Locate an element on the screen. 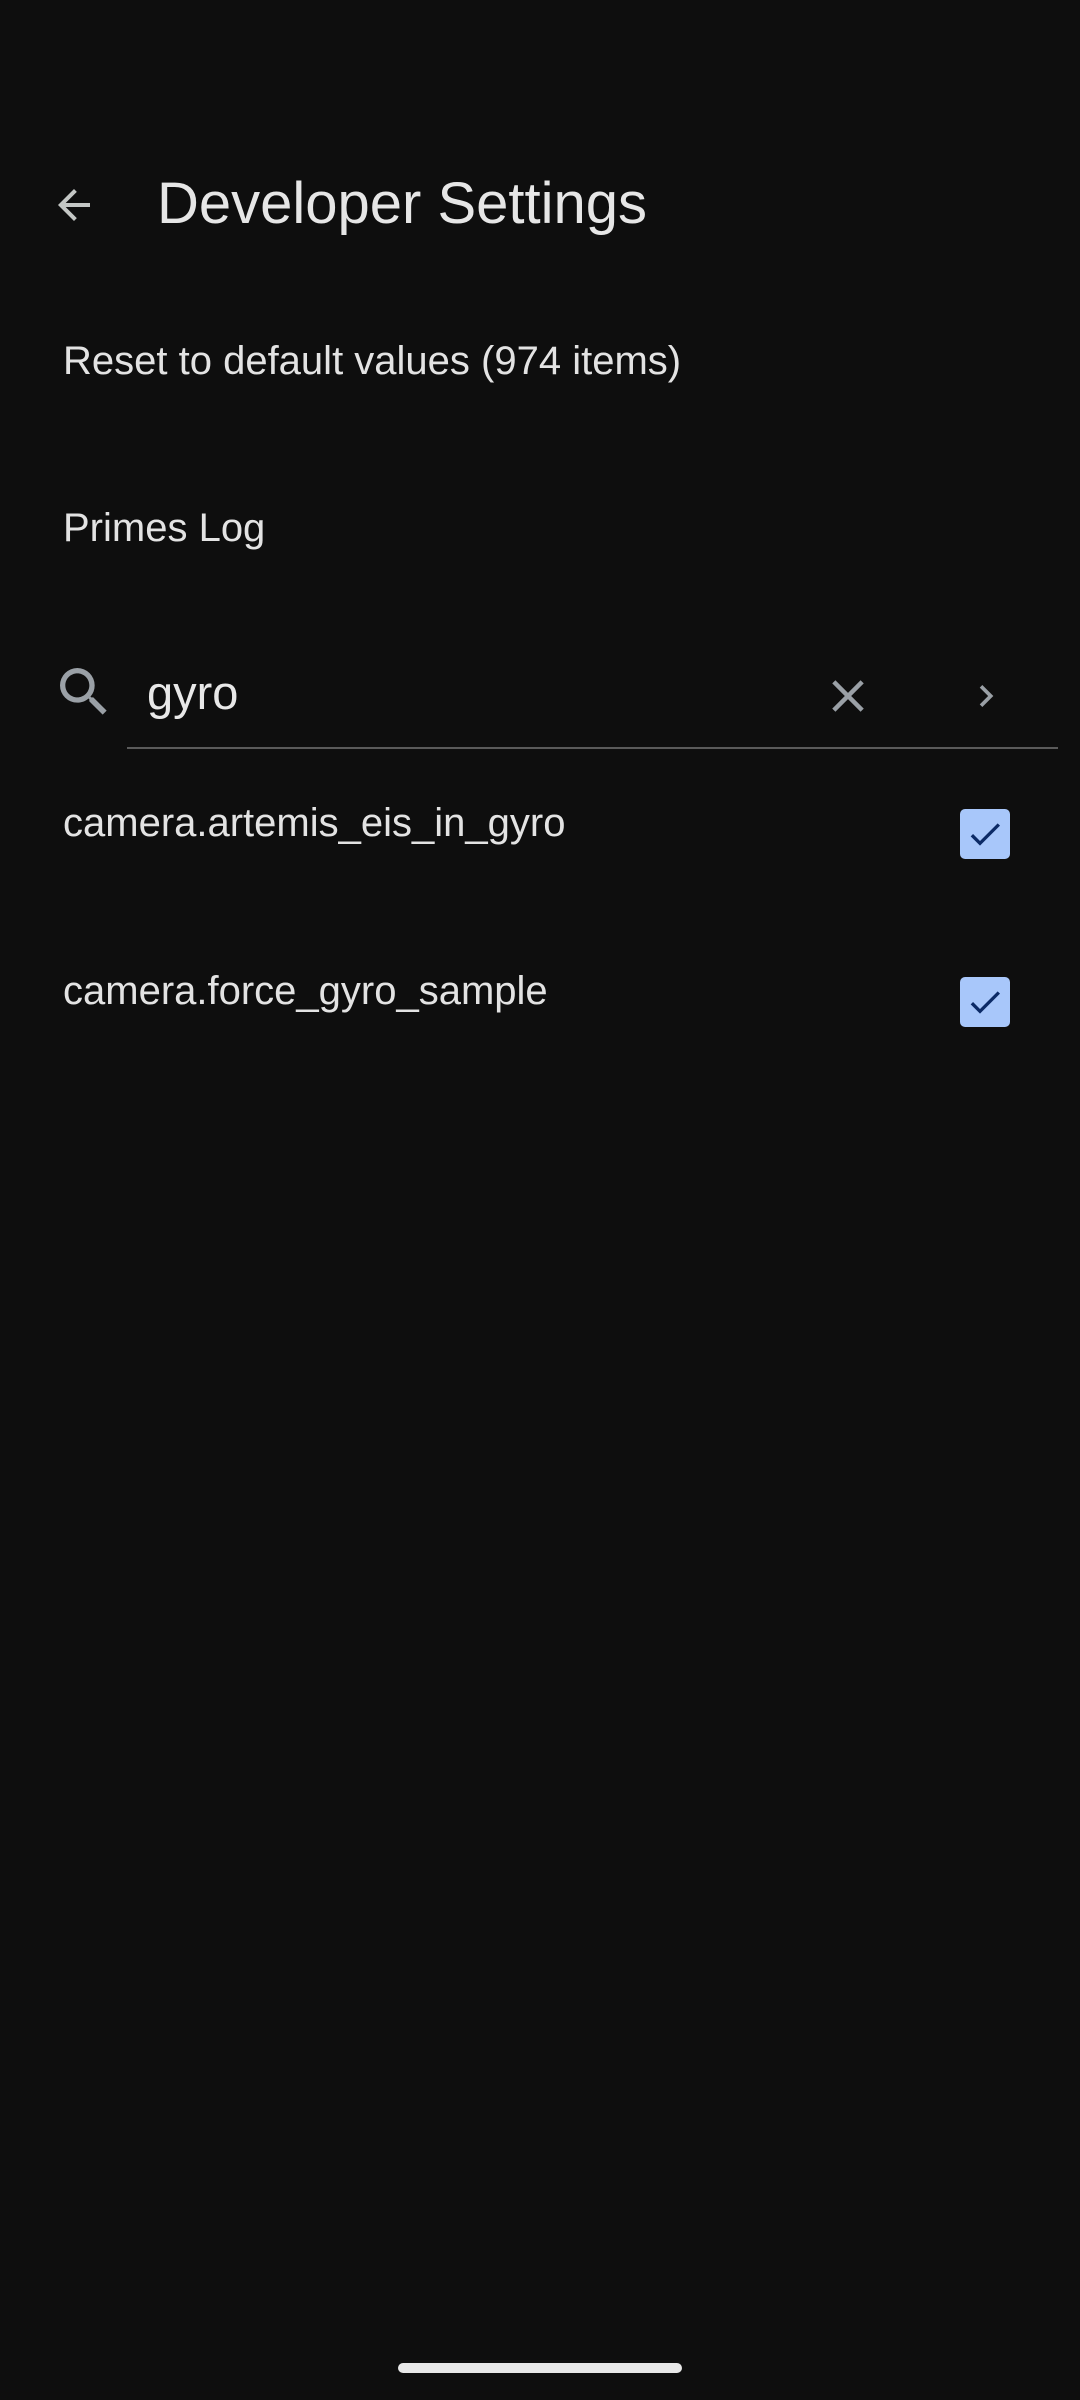 The image size is (1080, 2400). back-button is located at coordinates (74, 205).